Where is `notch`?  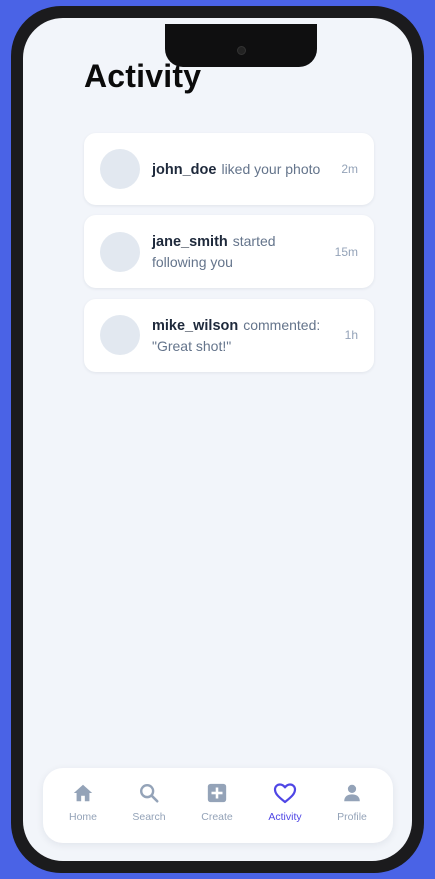
notch is located at coordinates (241, 45).